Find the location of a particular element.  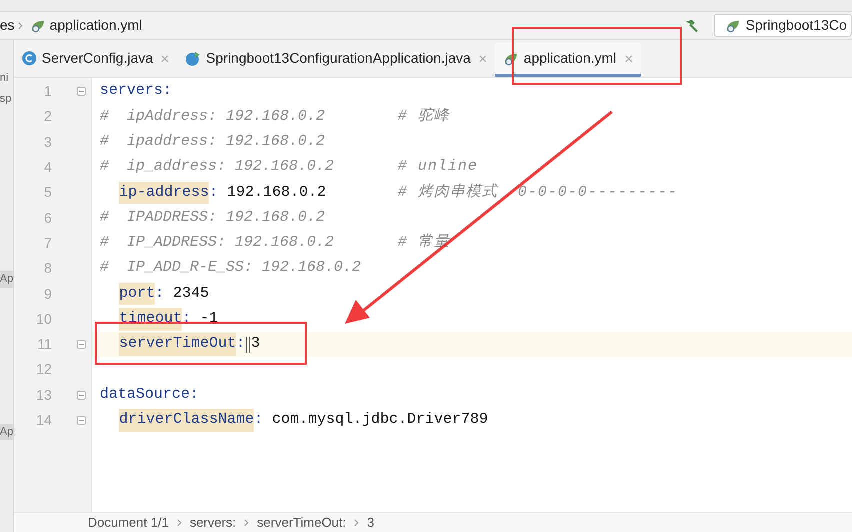

commented-line: # ip_address: 192.168.0.2 is located at coordinates (217, 167).